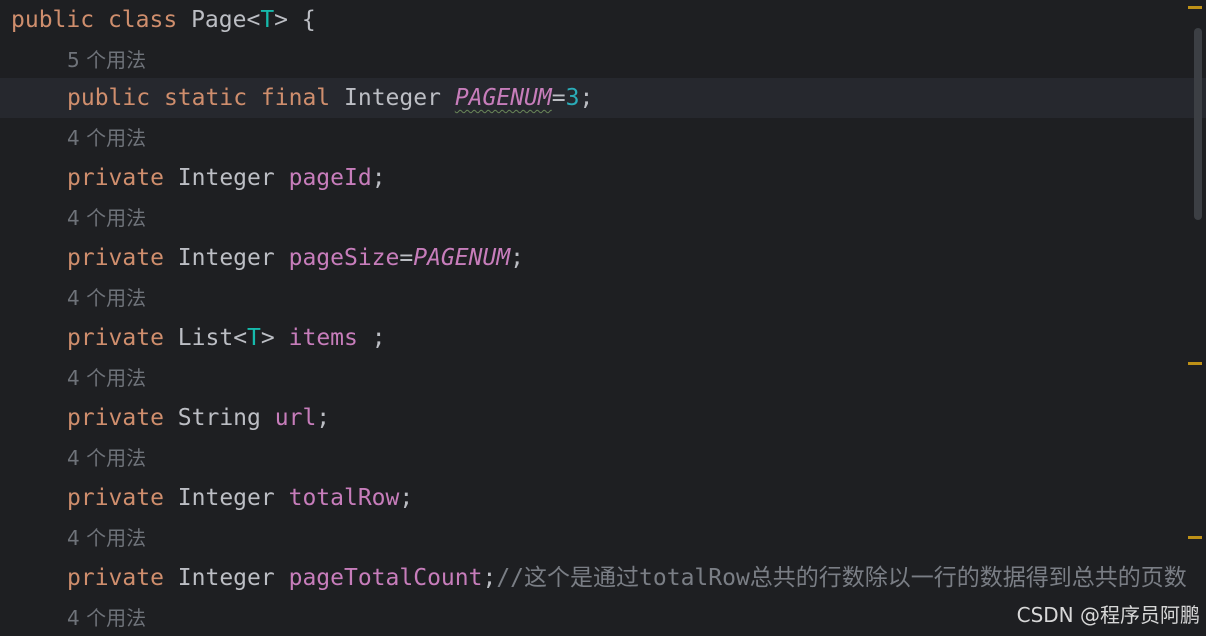 The image size is (1206, 636). What do you see at coordinates (205, 98) in the screenshot?
I see `keyword-static: static` at bounding box center [205, 98].